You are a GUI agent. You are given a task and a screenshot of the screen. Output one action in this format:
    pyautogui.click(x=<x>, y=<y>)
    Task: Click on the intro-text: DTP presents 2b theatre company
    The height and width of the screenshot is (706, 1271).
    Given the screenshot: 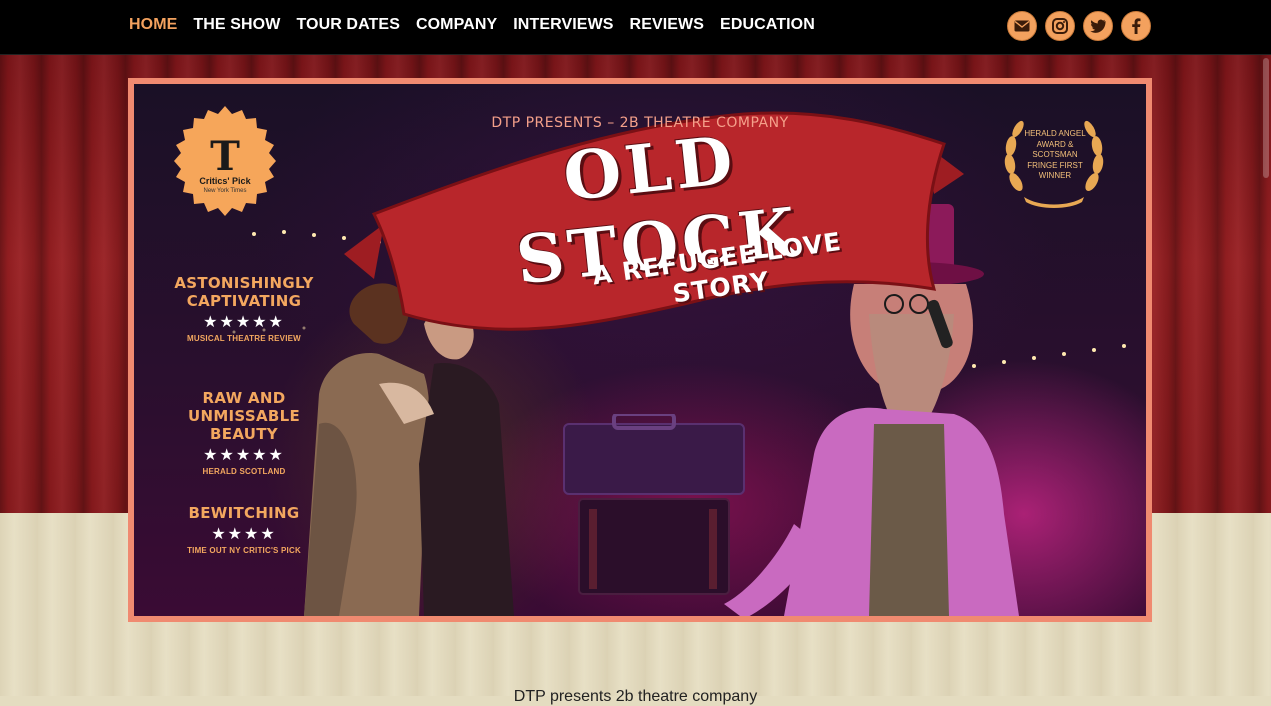 What is the action you would take?
    pyautogui.click(x=635, y=696)
    